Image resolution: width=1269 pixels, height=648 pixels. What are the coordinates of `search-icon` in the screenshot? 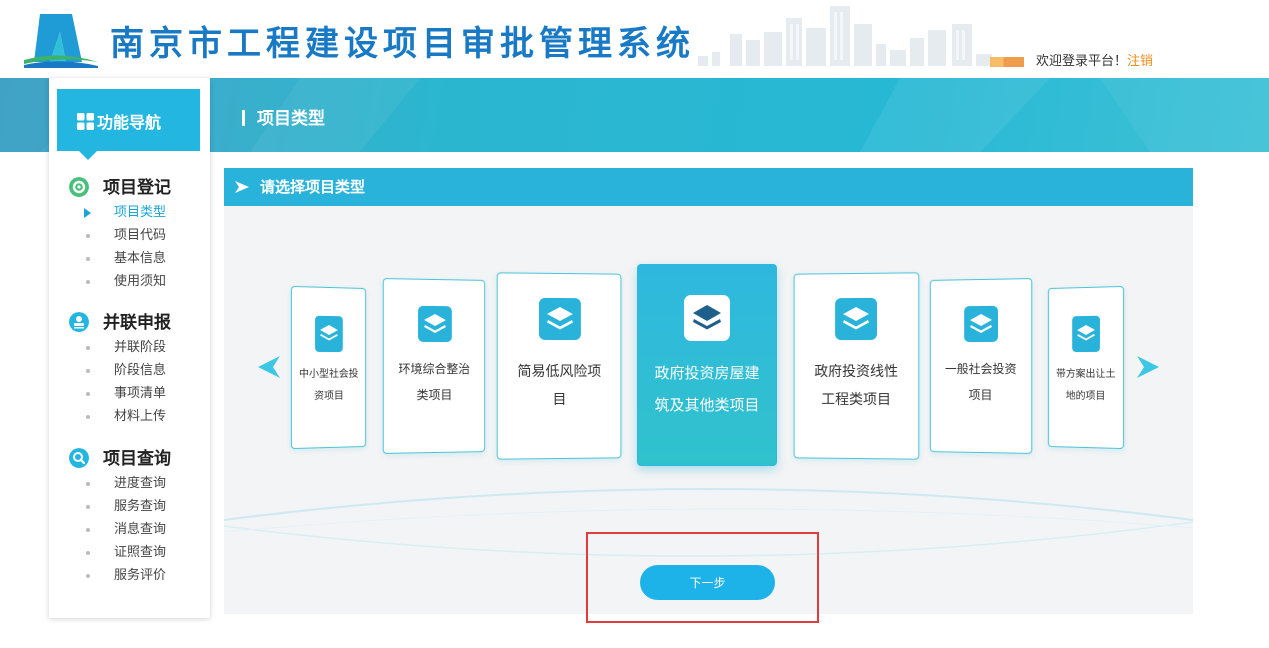 It's located at (79, 458).